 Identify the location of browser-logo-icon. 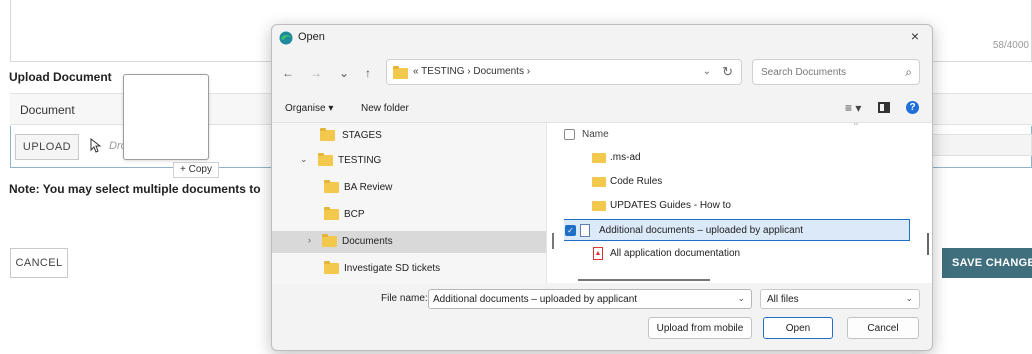
(286, 38).